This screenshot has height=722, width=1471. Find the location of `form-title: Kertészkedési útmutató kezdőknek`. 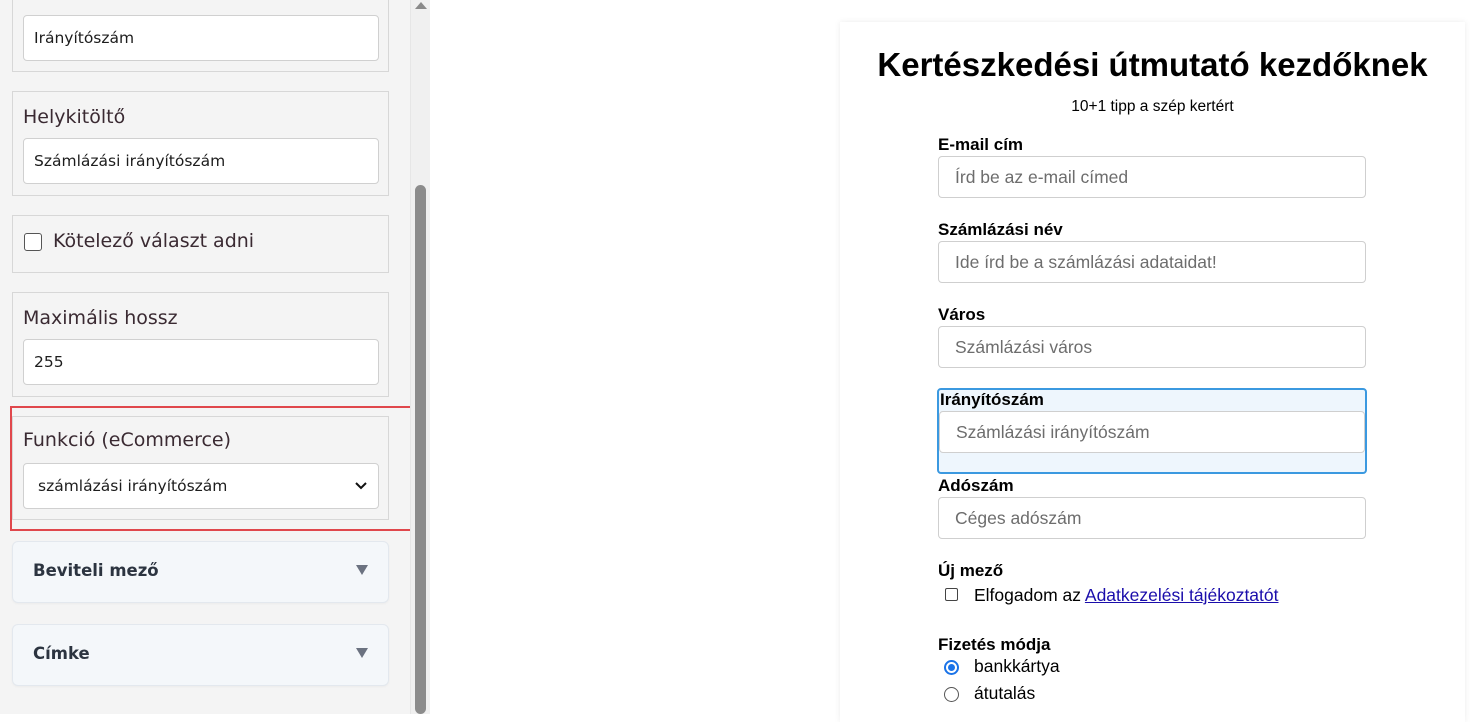

form-title: Kertészkedési útmutató kezdőknek is located at coordinates (1152, 64).